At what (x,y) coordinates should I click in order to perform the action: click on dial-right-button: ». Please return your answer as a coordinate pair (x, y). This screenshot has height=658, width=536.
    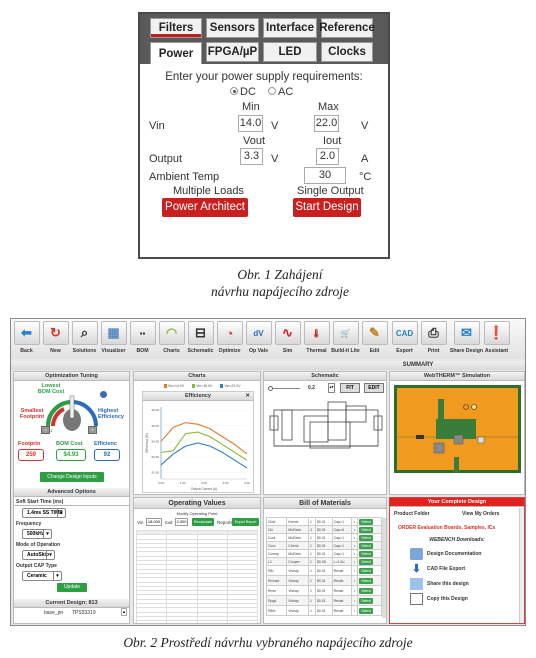
    Looking at the image, I should click on (92, 430).